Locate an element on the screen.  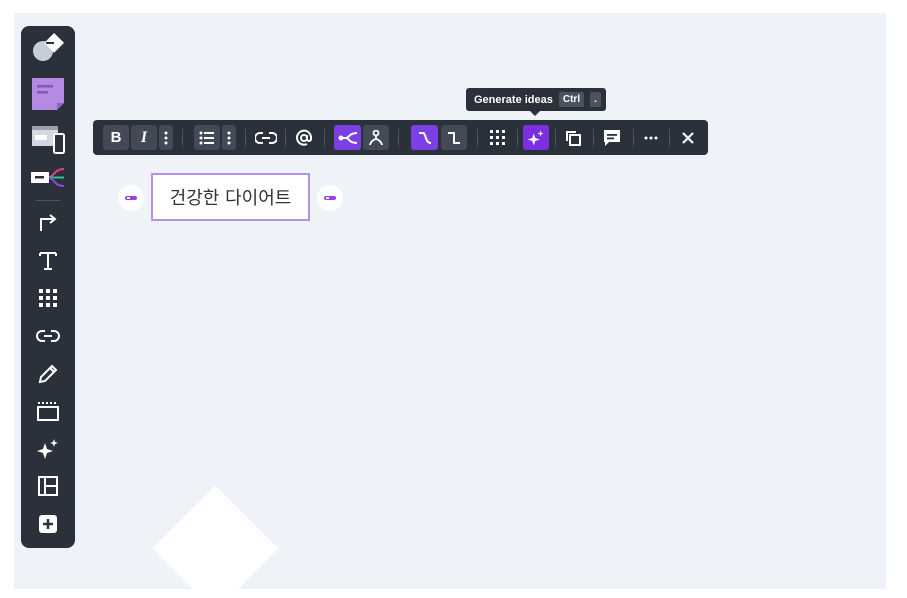
mention-button is located at coordinates (304, 137).